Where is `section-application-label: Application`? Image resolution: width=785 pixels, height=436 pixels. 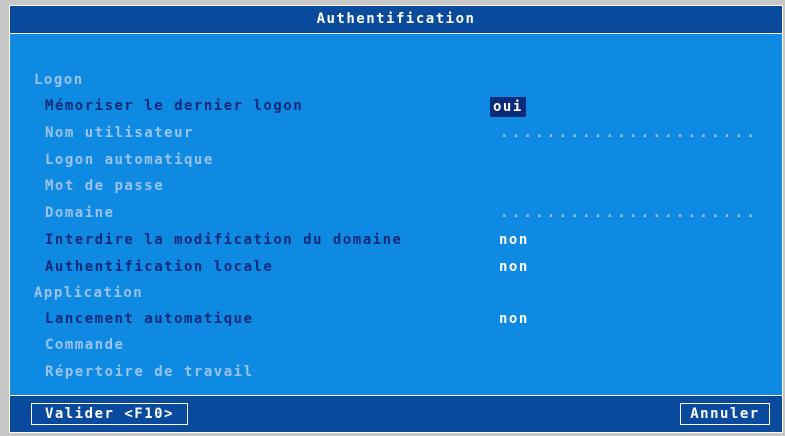
section-application-label: Application is located at coordinates (89, 293).